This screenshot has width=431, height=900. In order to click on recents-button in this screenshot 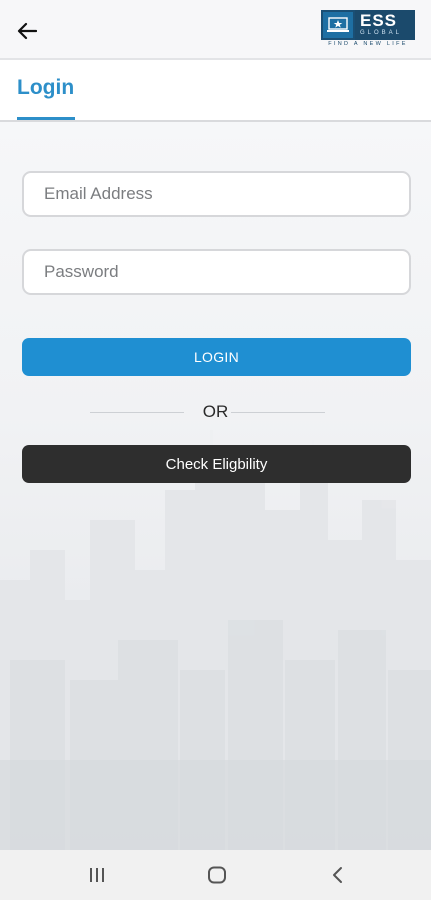, I will do `click(97, 875)`.